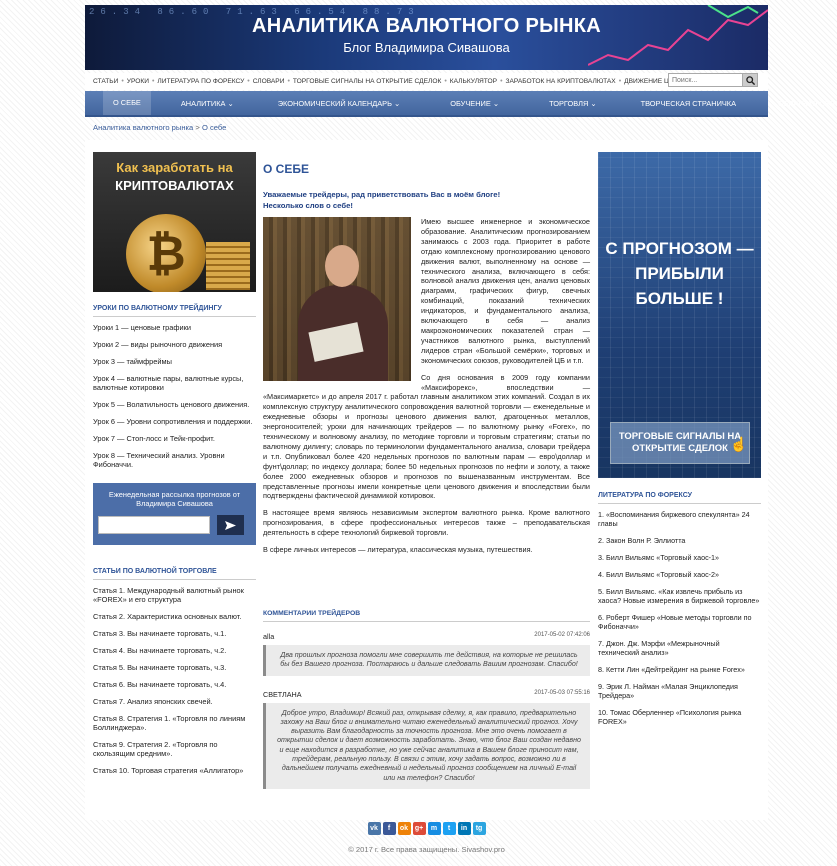  I want to click on comment-author: alla, so click(269, 636).